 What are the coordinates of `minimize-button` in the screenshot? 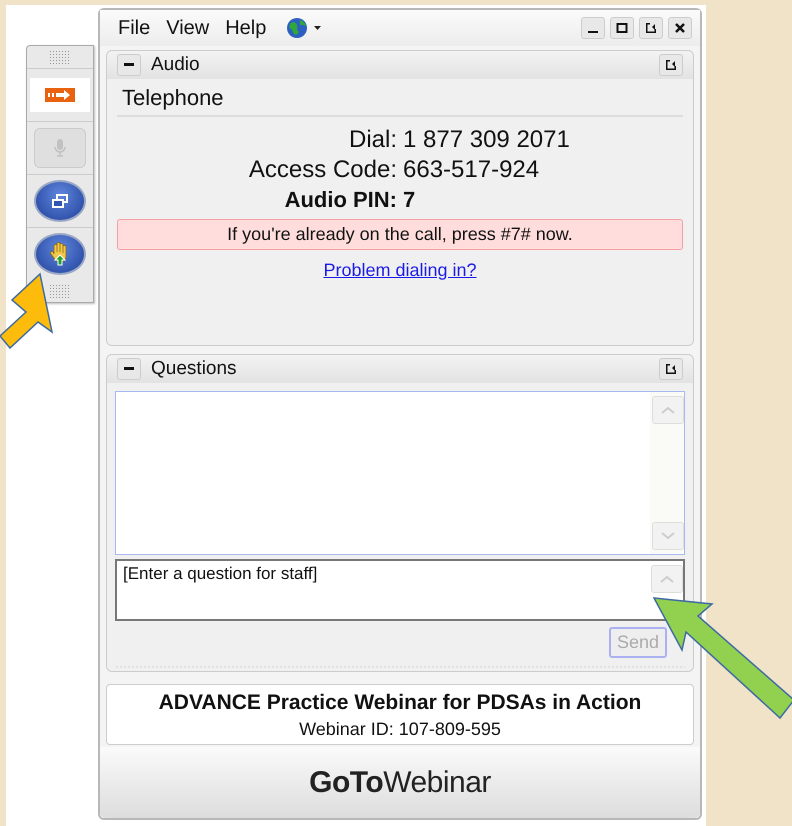 It's located at (593, 28).